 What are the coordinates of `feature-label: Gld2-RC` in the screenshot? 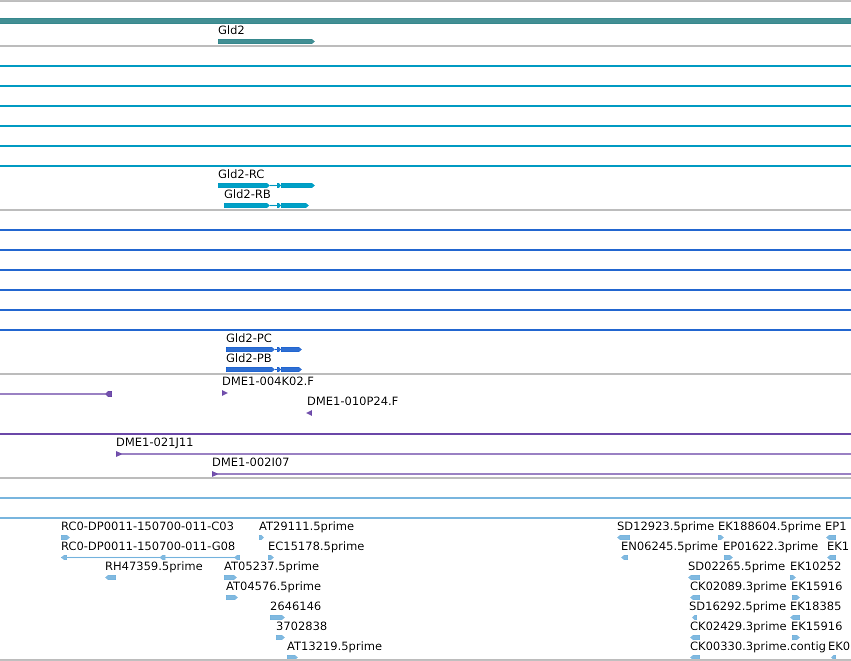 It's located at (241, 174).